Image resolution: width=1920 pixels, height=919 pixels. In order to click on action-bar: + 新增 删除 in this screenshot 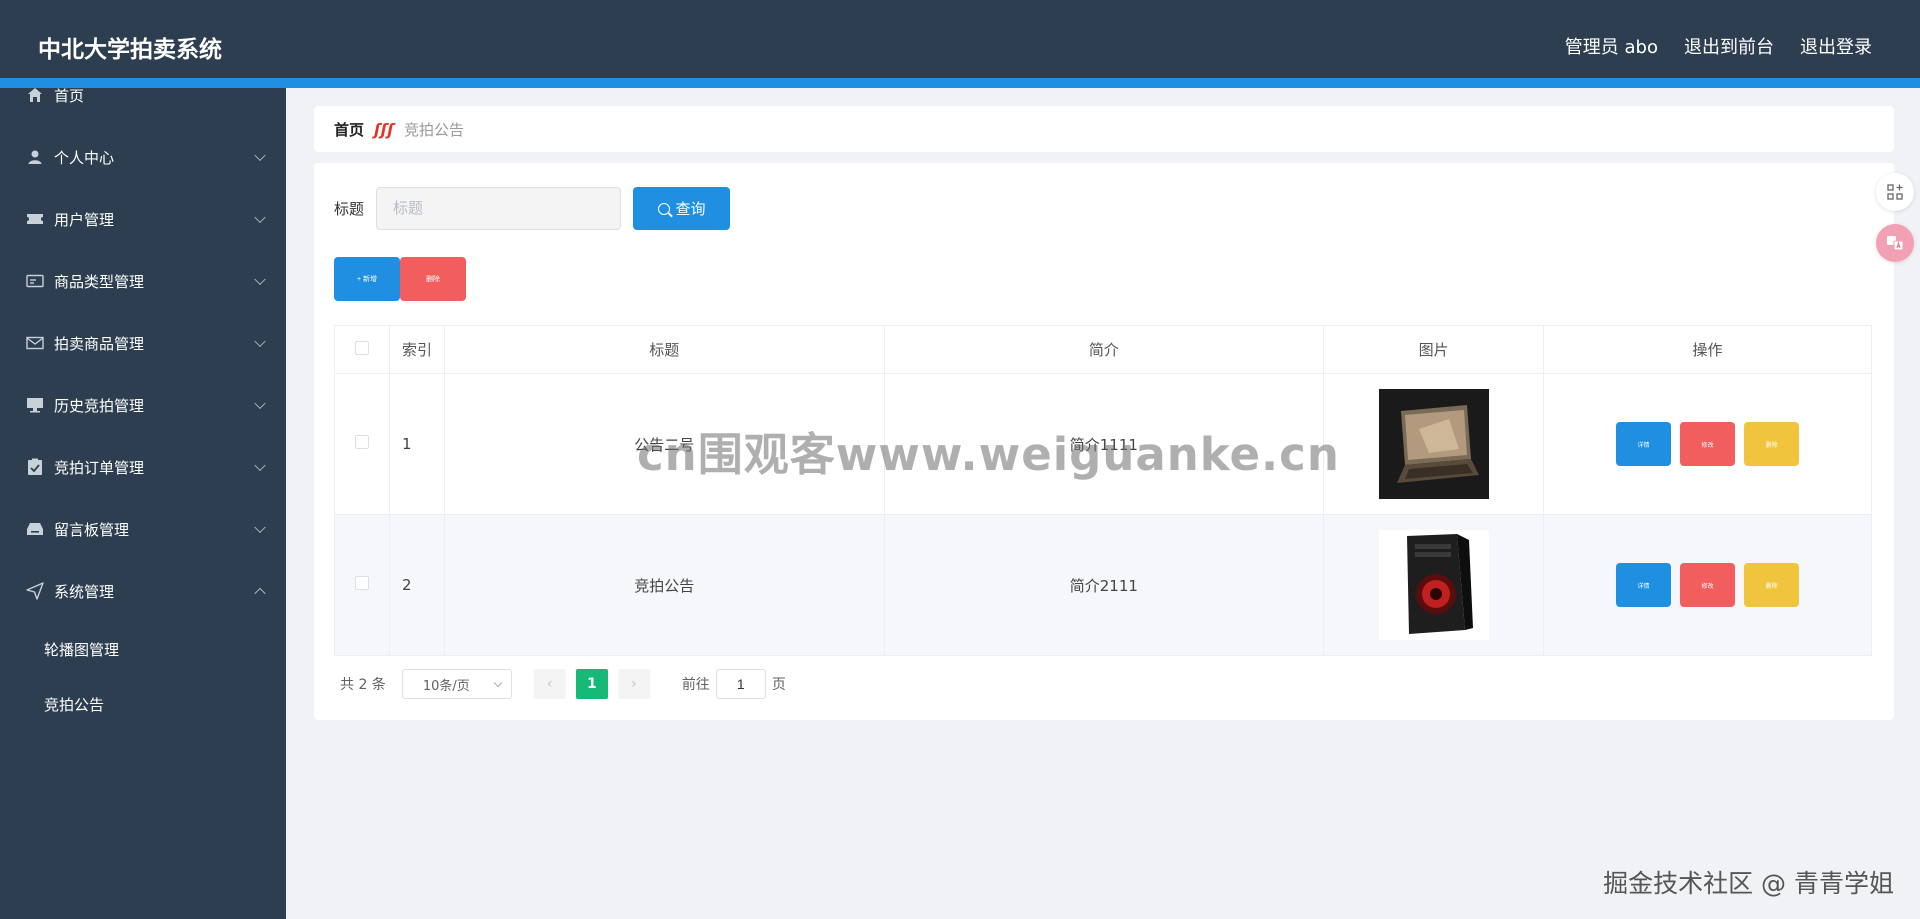, I will do `click(400, 279)`.